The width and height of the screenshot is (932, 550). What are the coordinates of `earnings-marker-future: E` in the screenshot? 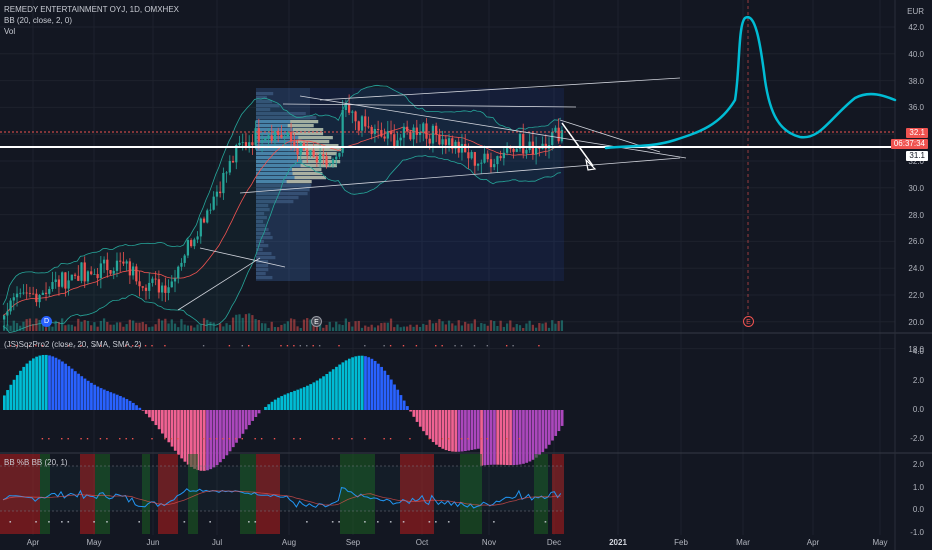 It's located at (748, 321).